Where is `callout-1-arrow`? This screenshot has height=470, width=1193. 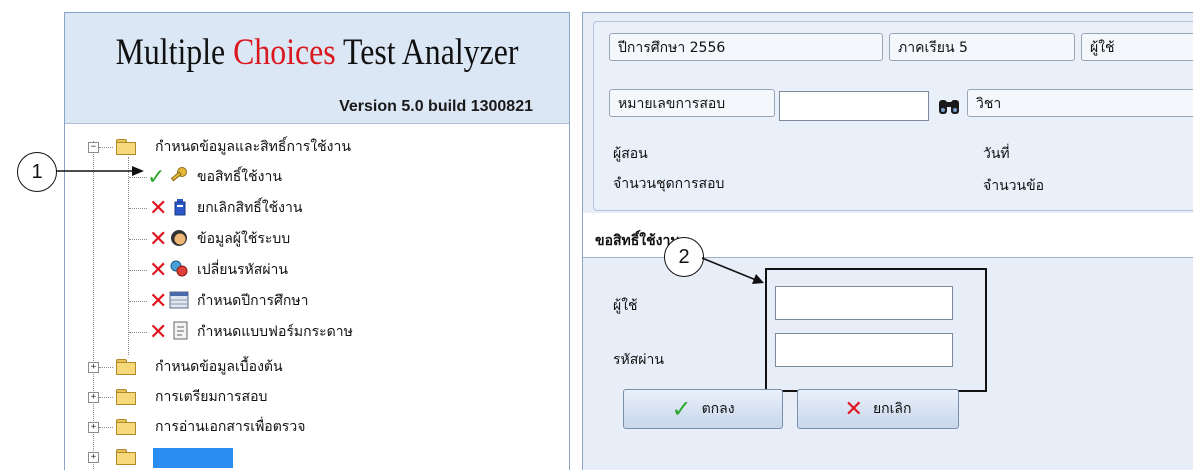 callout-1-arrow is located at coordinates (100, 171).